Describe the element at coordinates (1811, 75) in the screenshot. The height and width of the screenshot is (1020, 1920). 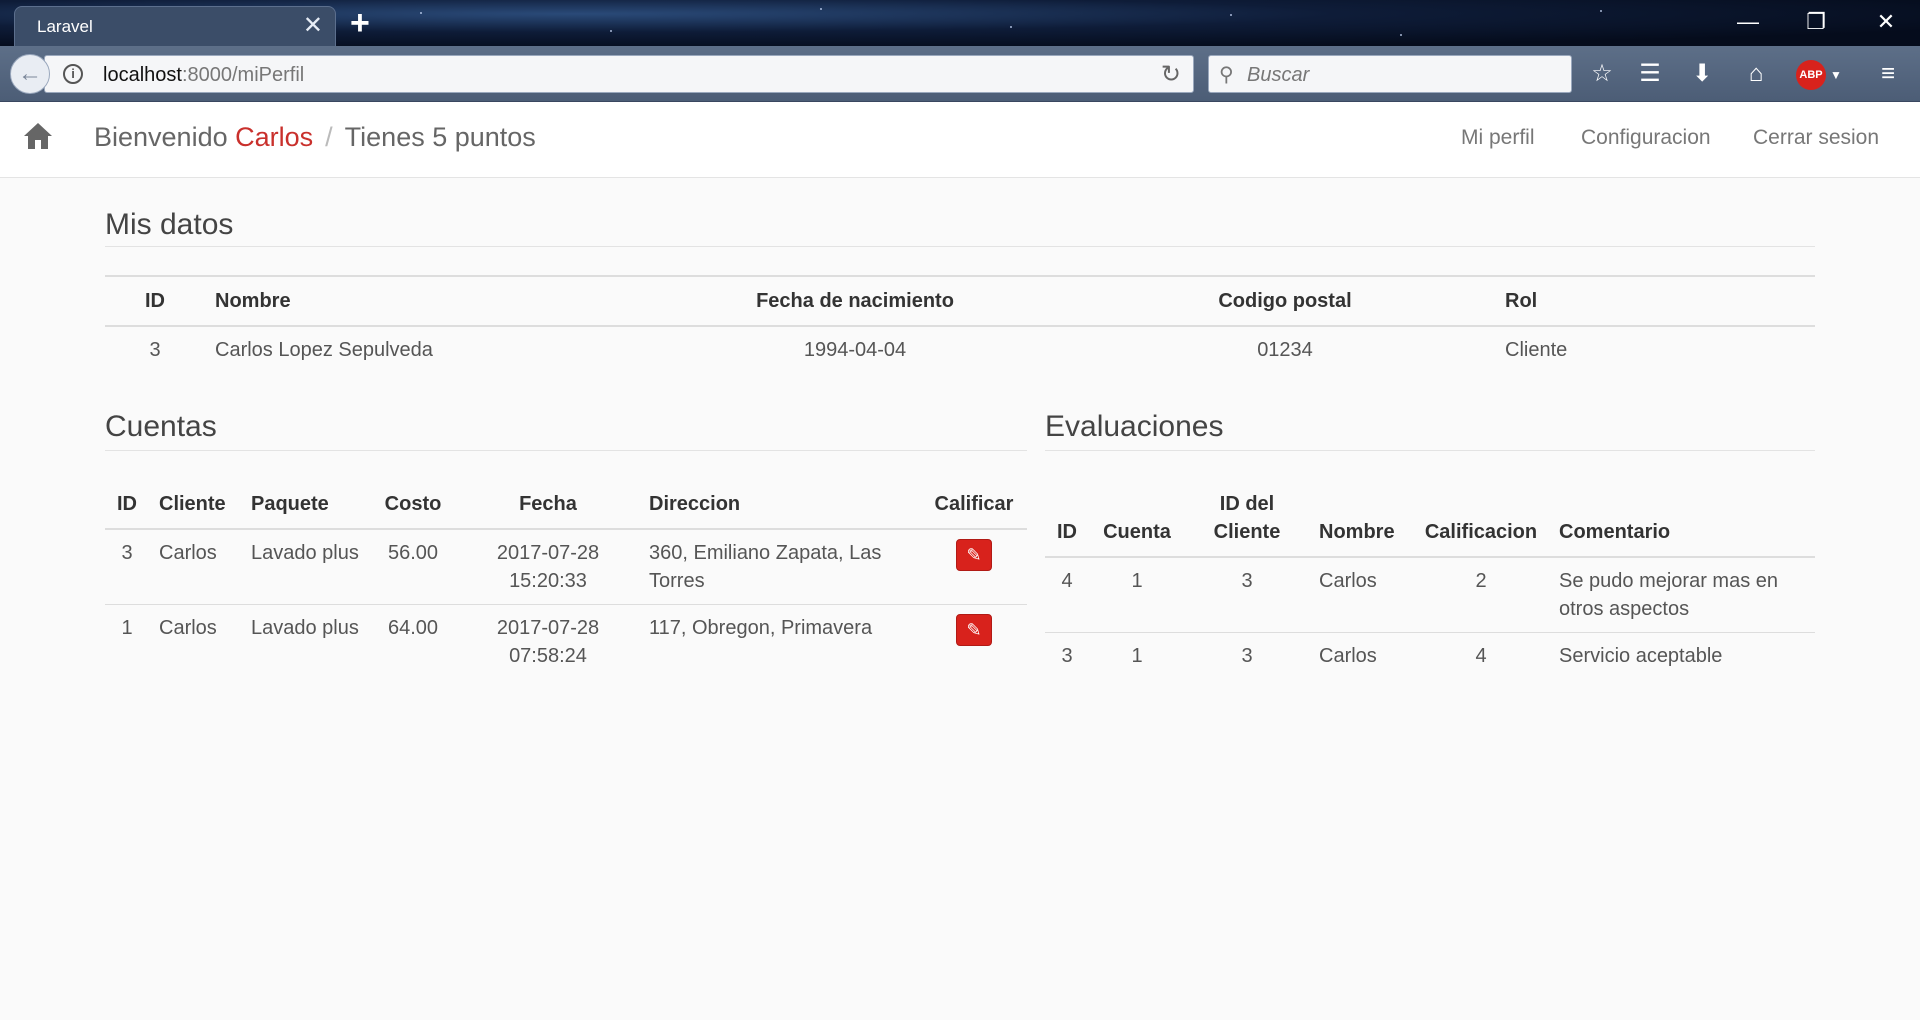
I see `adblock-icon: ABP` at that location.